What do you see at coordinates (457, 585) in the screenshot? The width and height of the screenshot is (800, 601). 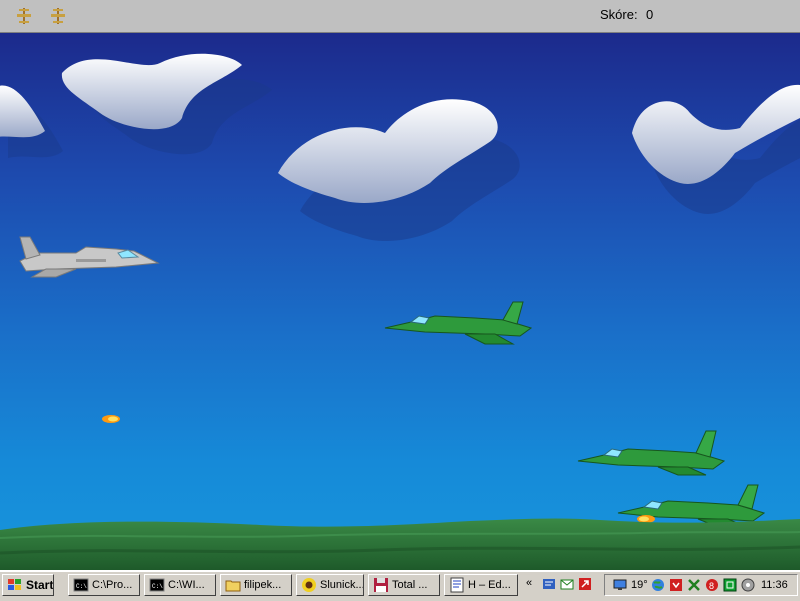 I see `editor-icon` at bounding box center [457, 585].